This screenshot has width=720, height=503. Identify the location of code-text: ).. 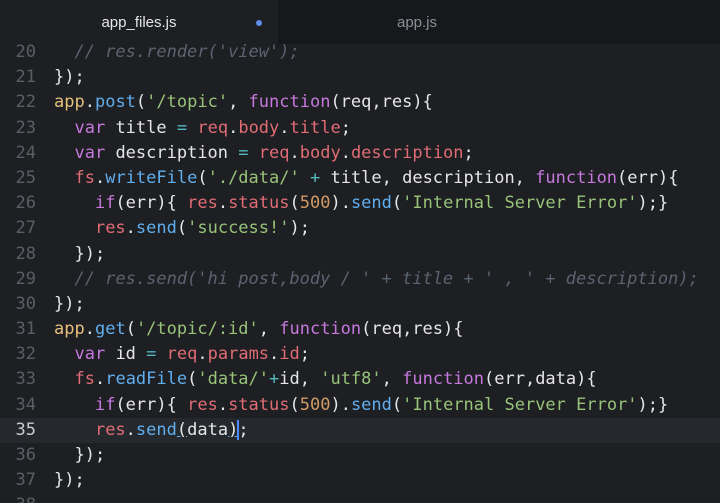
(340, 203).